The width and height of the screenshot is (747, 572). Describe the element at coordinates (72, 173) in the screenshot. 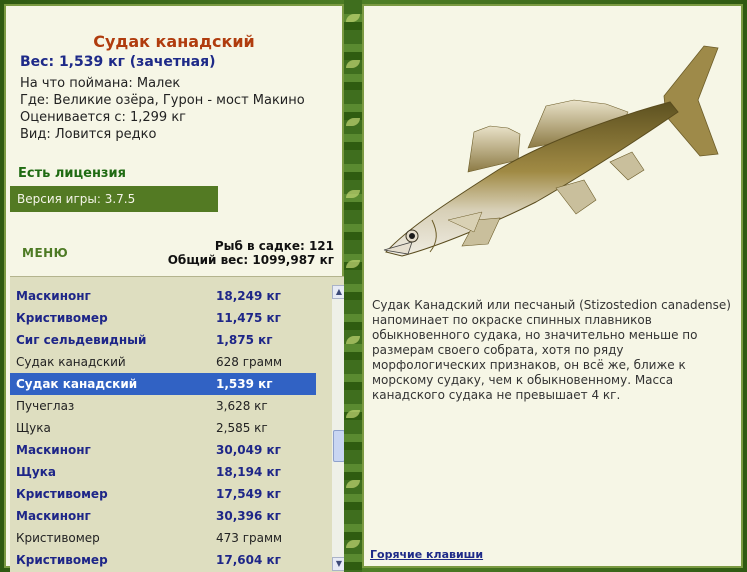

I see `license-status: Есть лицензия` at that location.